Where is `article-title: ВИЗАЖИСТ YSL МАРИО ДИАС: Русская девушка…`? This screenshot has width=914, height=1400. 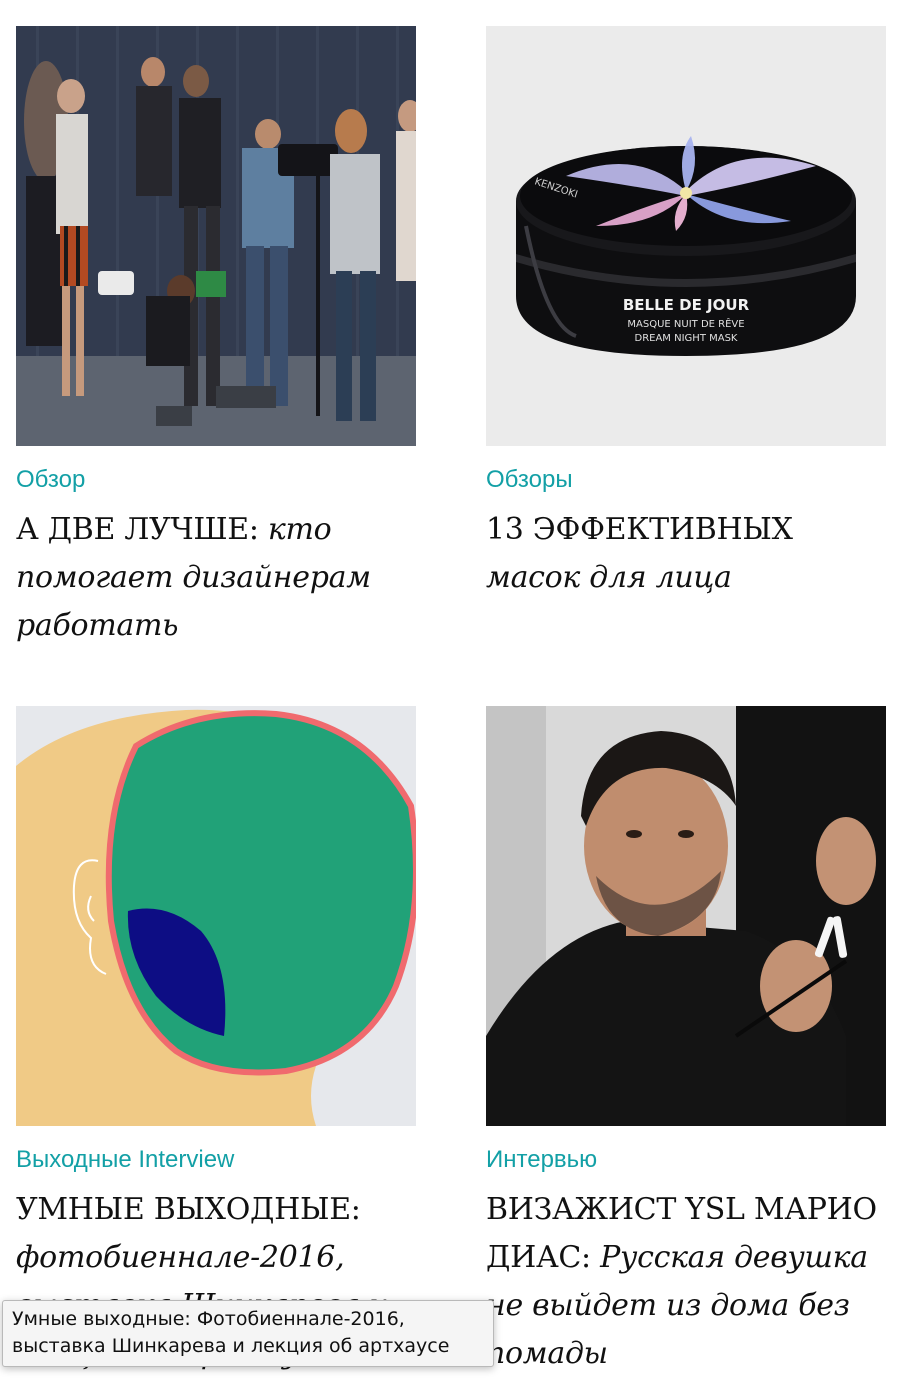
article-title: ВИЗАЖИСТ YSL МАРИО ДИАС: Русская девушка… is located at coordinates (686, 1282).